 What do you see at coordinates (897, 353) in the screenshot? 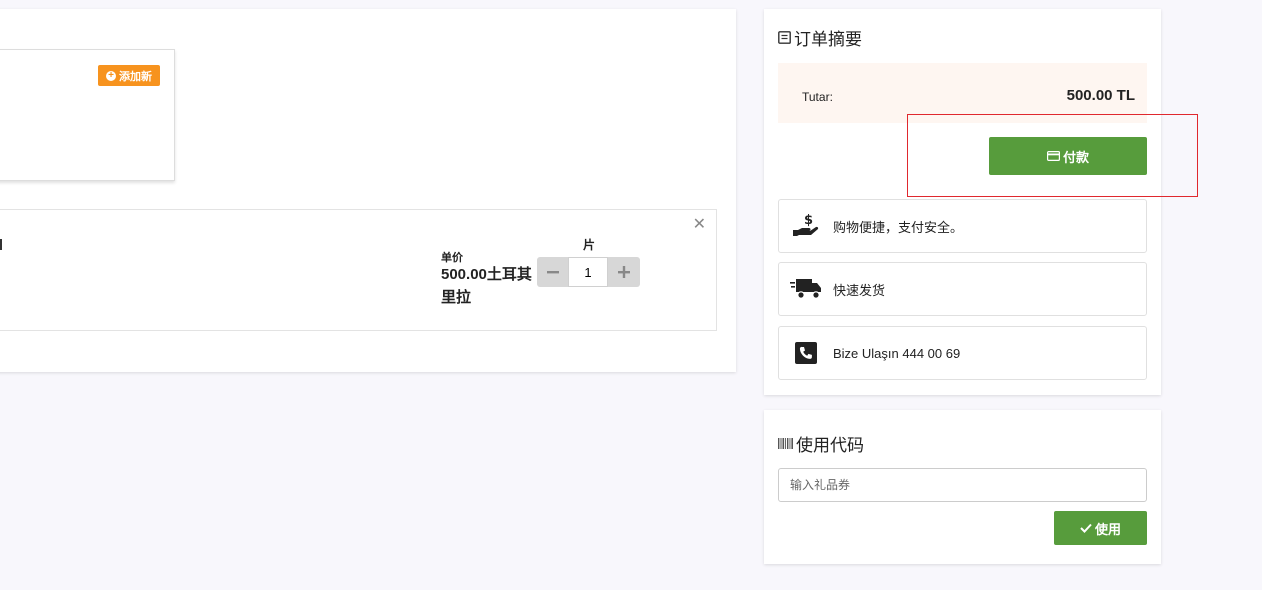
I see `feature-text: Bize Ulaşın 444 00 69` at bounding box center [897, 353].